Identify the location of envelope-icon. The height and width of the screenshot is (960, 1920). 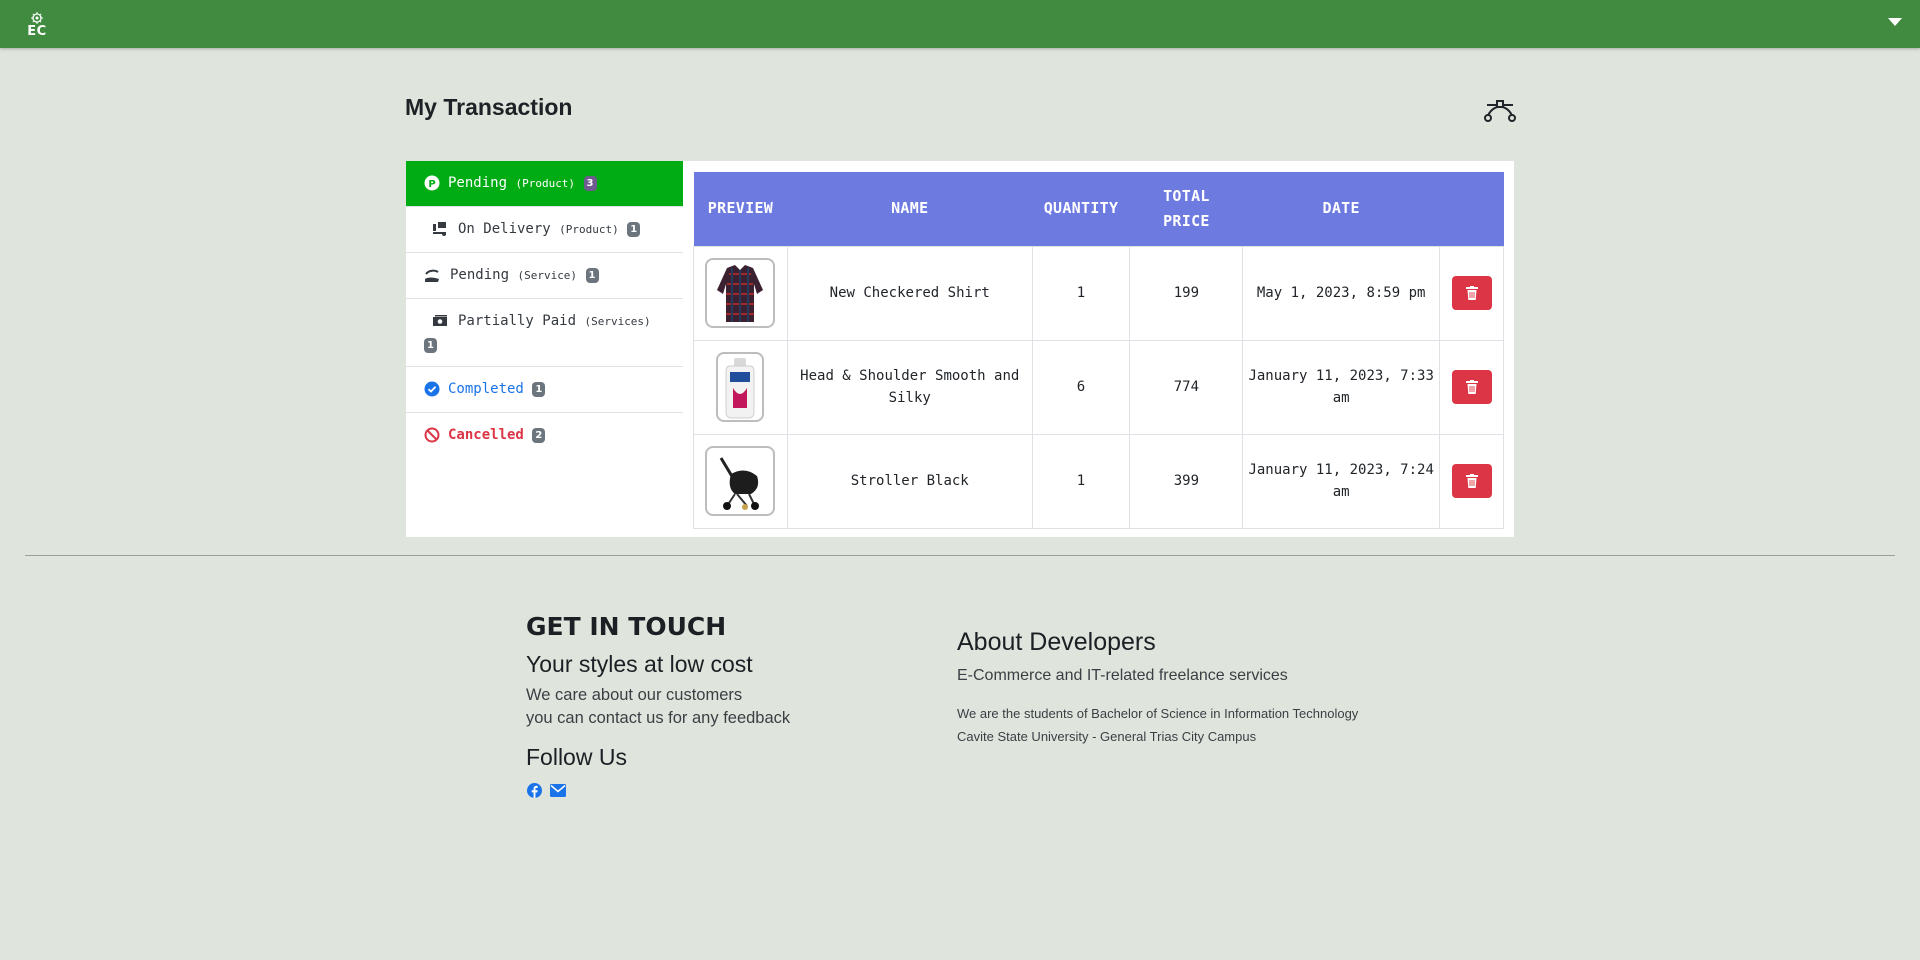
(558, 793).